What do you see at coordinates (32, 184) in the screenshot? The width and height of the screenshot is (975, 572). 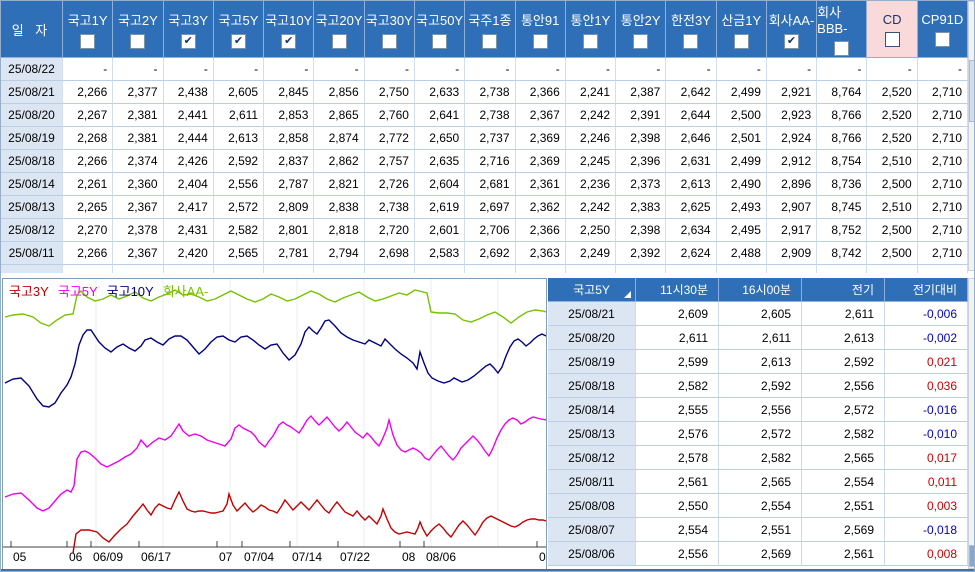 I see `row-date: 25/08/14` at bounding box center [32, 184].